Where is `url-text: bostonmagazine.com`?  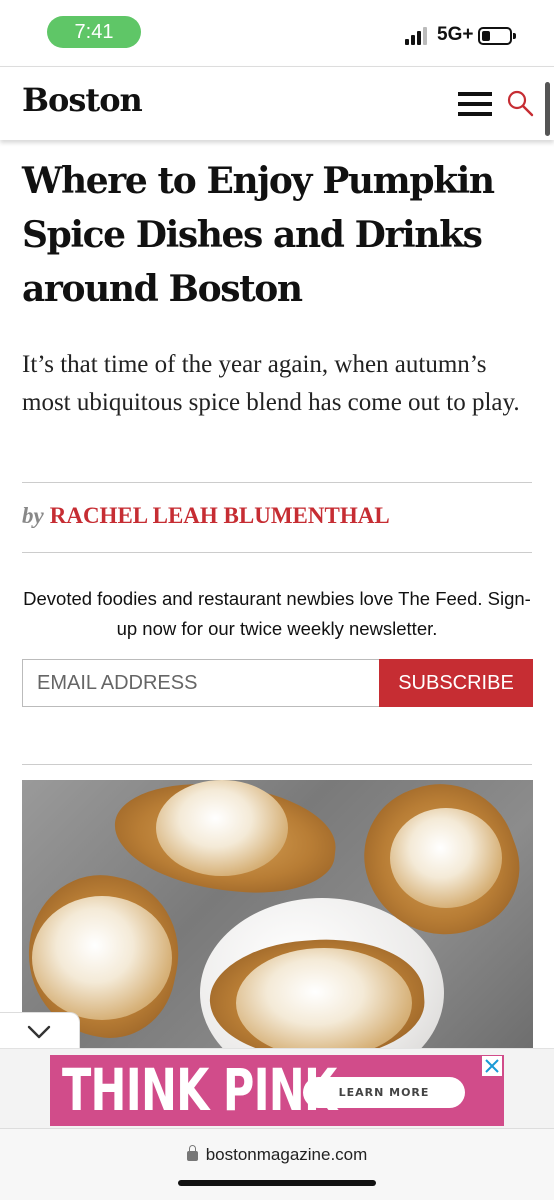 url-text: bostonmagazine.com is located at coordinates (286, 1154).